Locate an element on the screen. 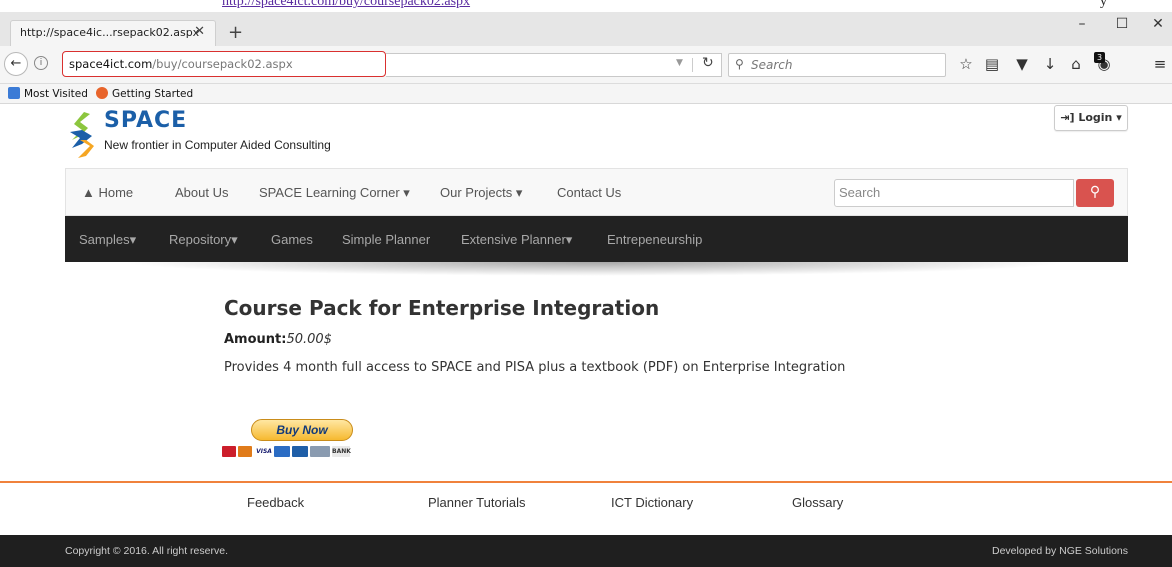 The image size is (1172, 567). extension-badge: 3 is located at coordinates (1099, 57).